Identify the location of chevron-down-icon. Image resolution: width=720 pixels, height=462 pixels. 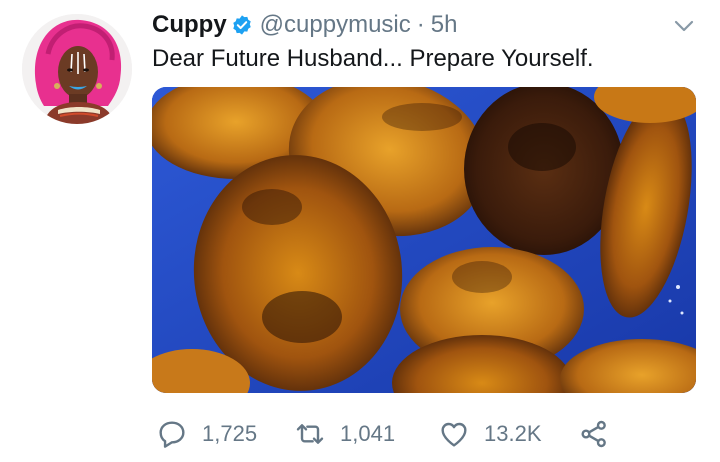
(684, 26).